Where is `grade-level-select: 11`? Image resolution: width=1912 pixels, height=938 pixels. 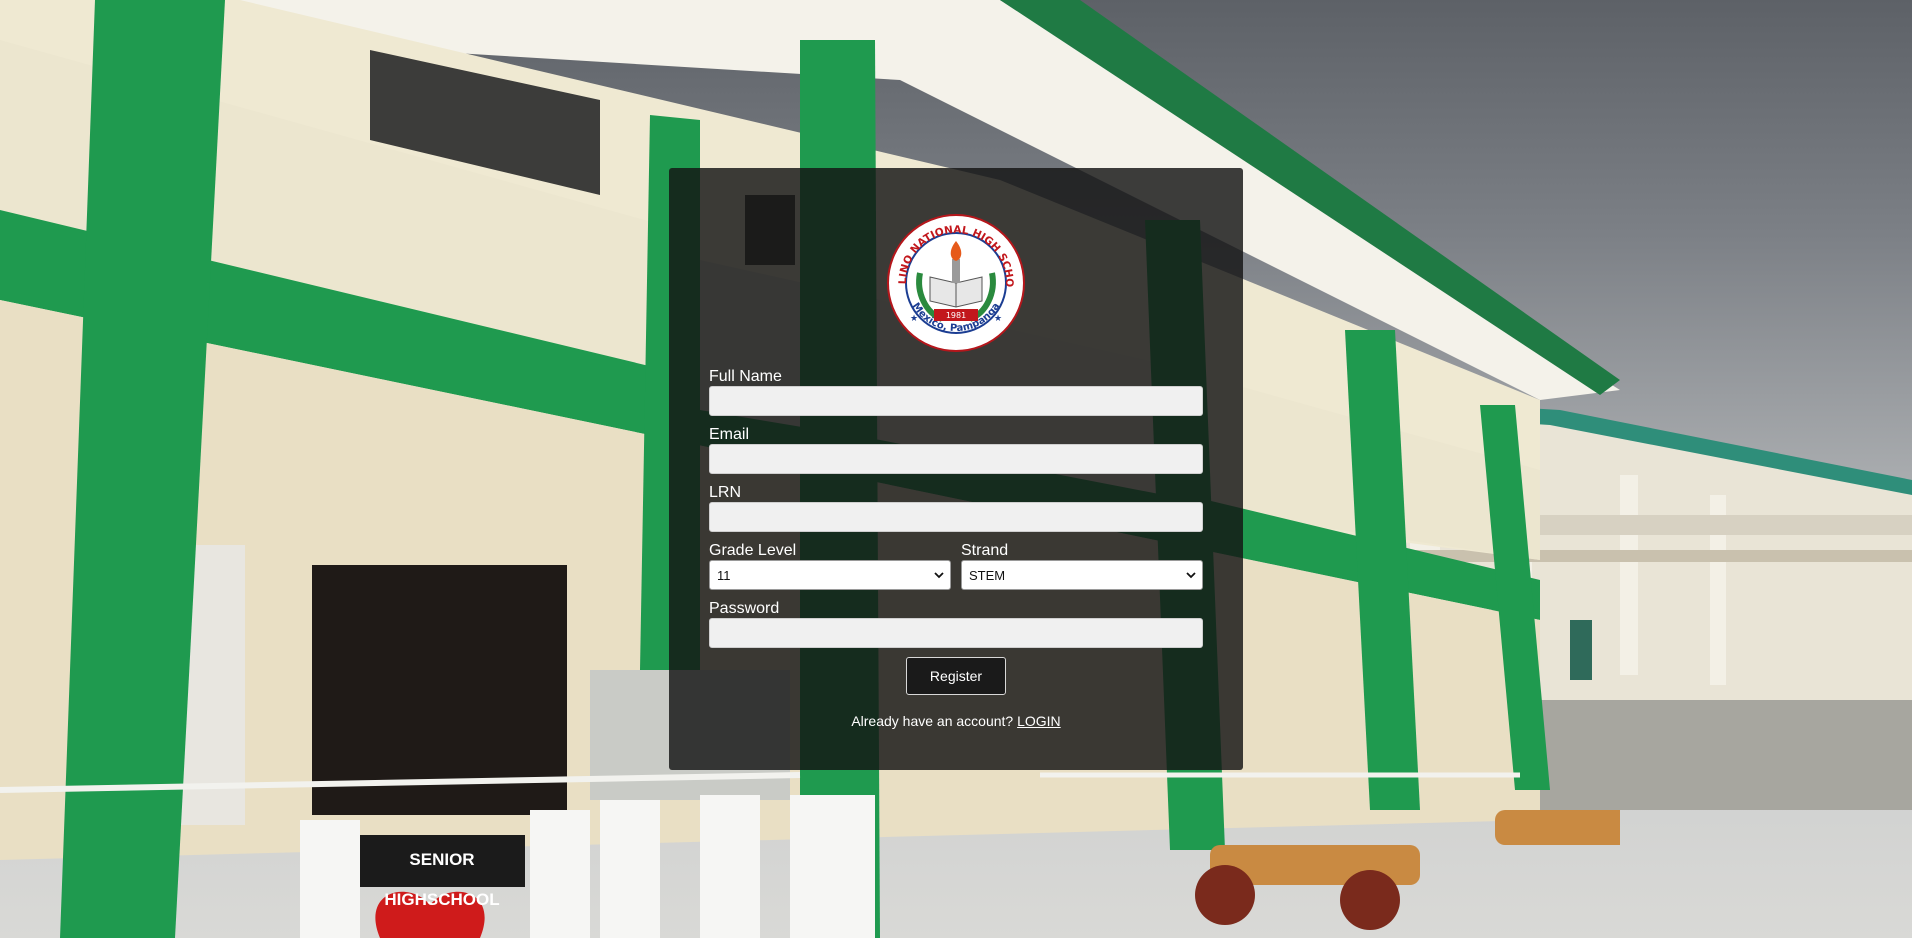 grade-level-select: 11 is located at coordinates (830, 575).